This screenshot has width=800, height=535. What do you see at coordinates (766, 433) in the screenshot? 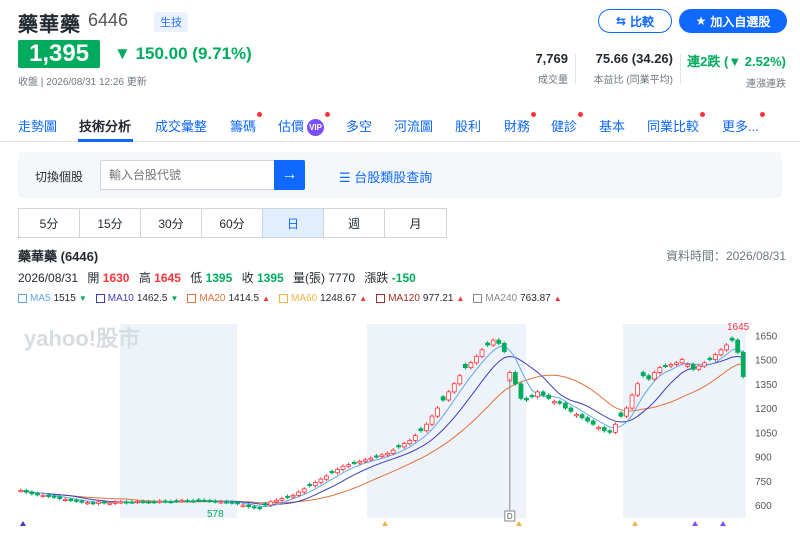
I see `y-tick-label: 1050` at bounding box center [766, 433].